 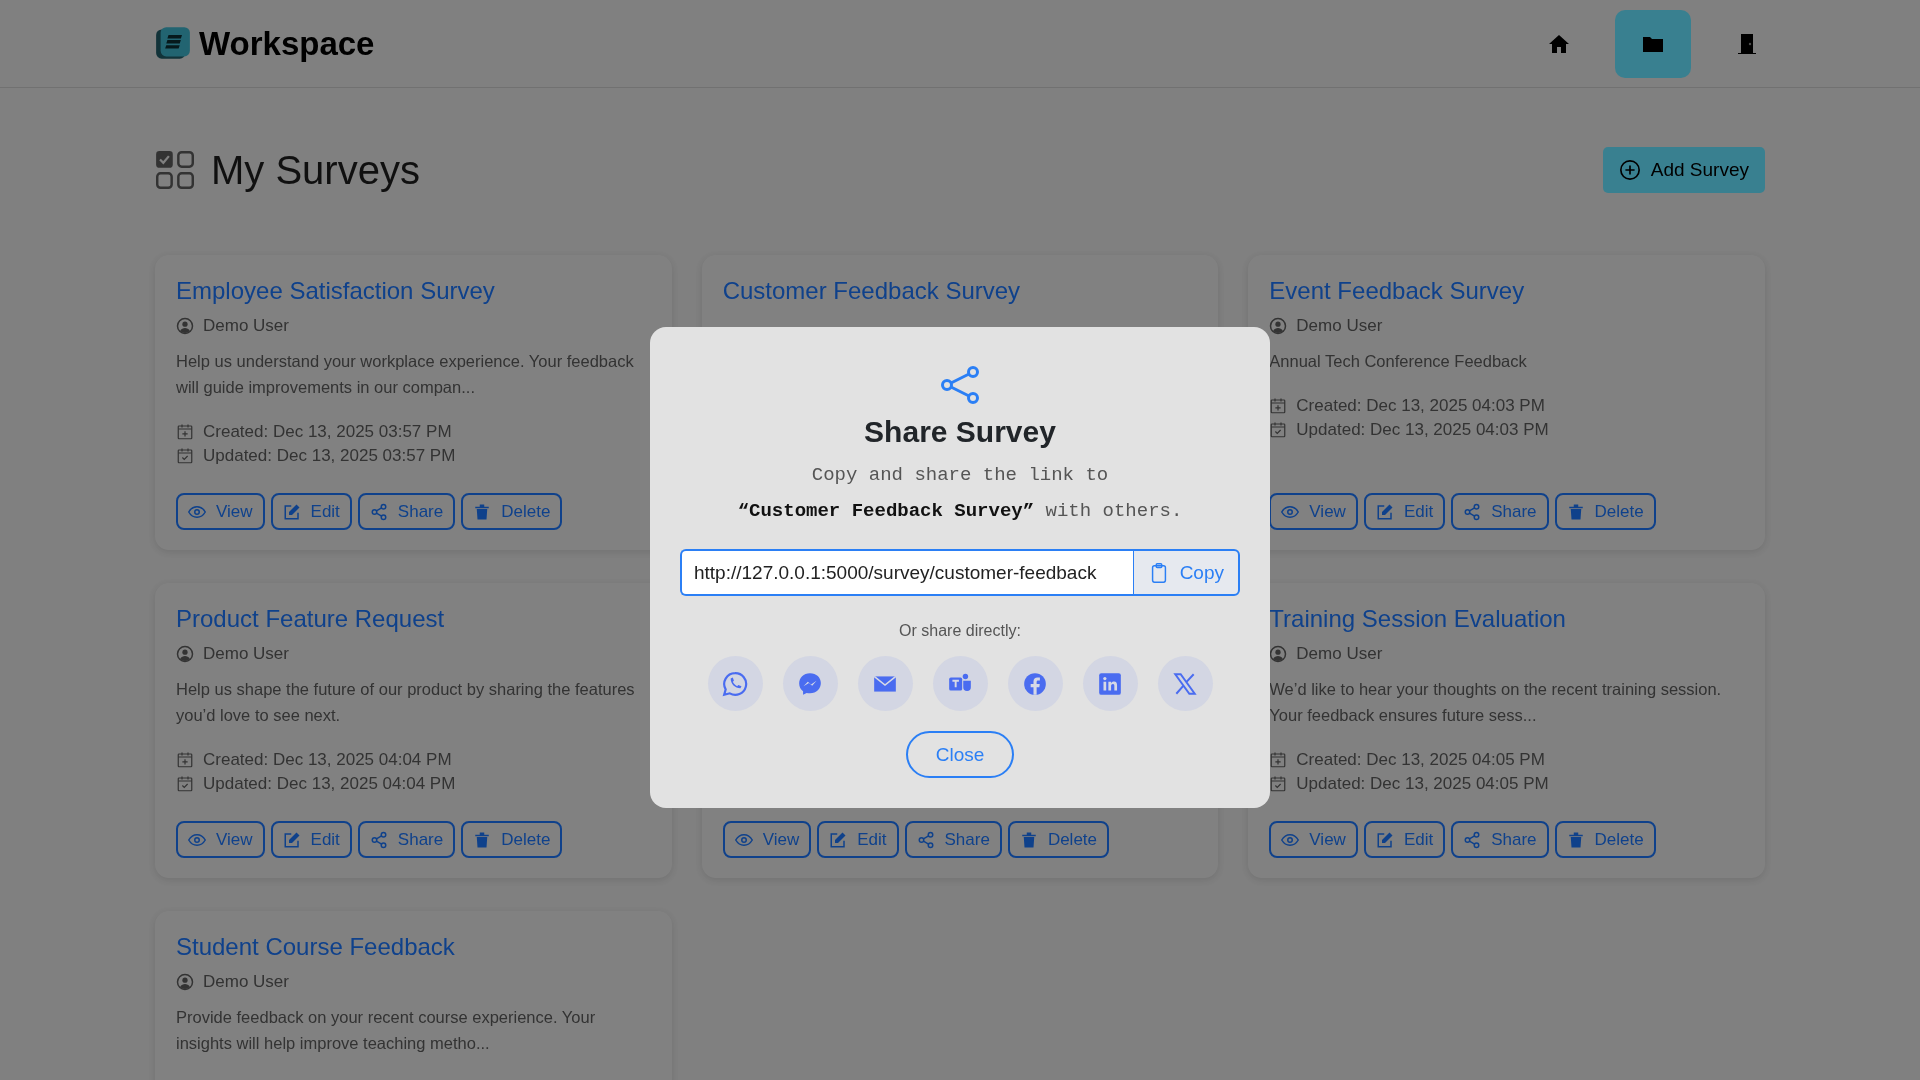 What do you see at coordinates (329, 456) in the screenshot?
I see `updated-date: Updated: Dec 13, 2025 03:57 PM` at bounding box center [329, 456].